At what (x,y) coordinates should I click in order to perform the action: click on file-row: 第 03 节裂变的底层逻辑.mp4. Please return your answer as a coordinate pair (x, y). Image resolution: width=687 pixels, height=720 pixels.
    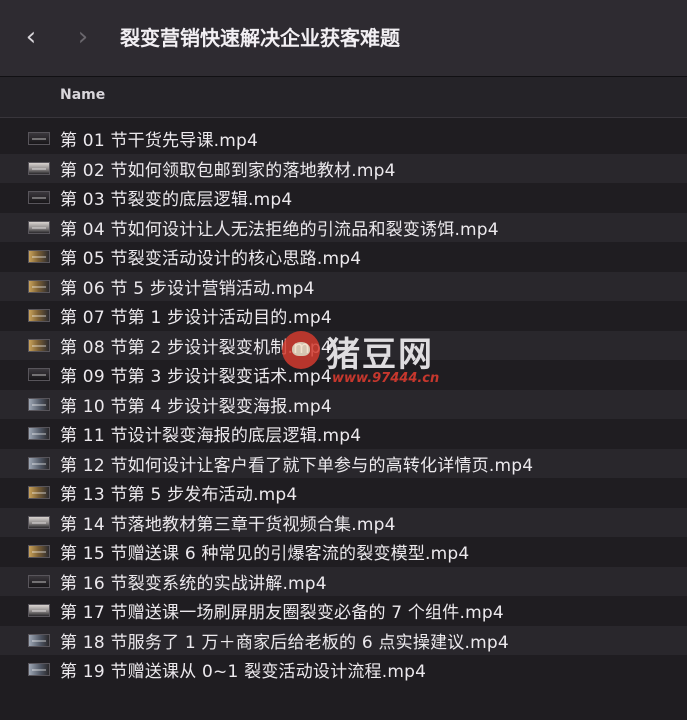
    Looking at the image, I should click on (343, 198).